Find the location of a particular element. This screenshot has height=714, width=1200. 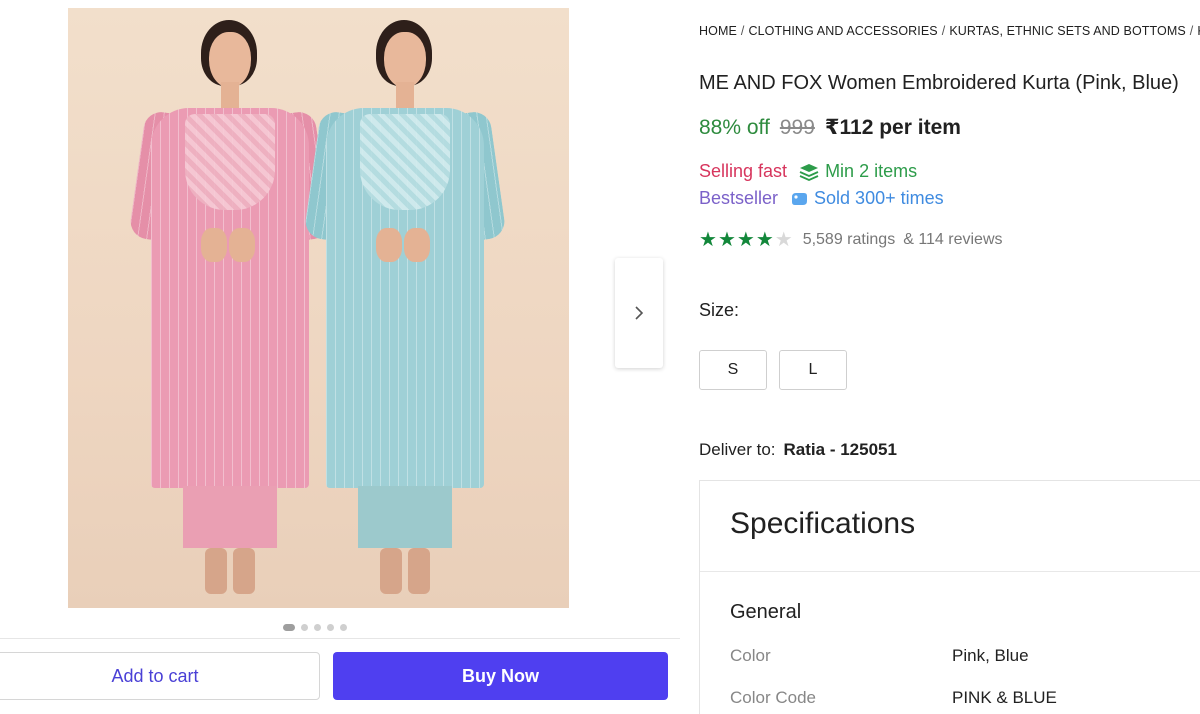

spec-key: Color Code is located at coordinates (773, 697).